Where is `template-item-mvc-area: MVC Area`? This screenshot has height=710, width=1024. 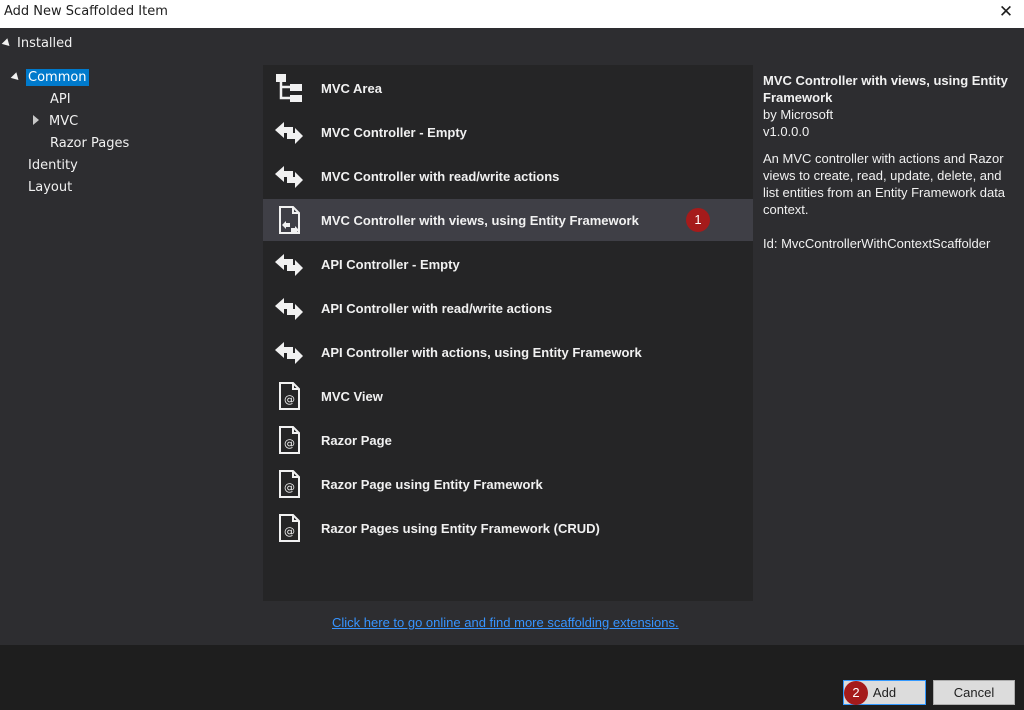 template-item-mvc-area: MVC Area is located at coordinates (508, 88).